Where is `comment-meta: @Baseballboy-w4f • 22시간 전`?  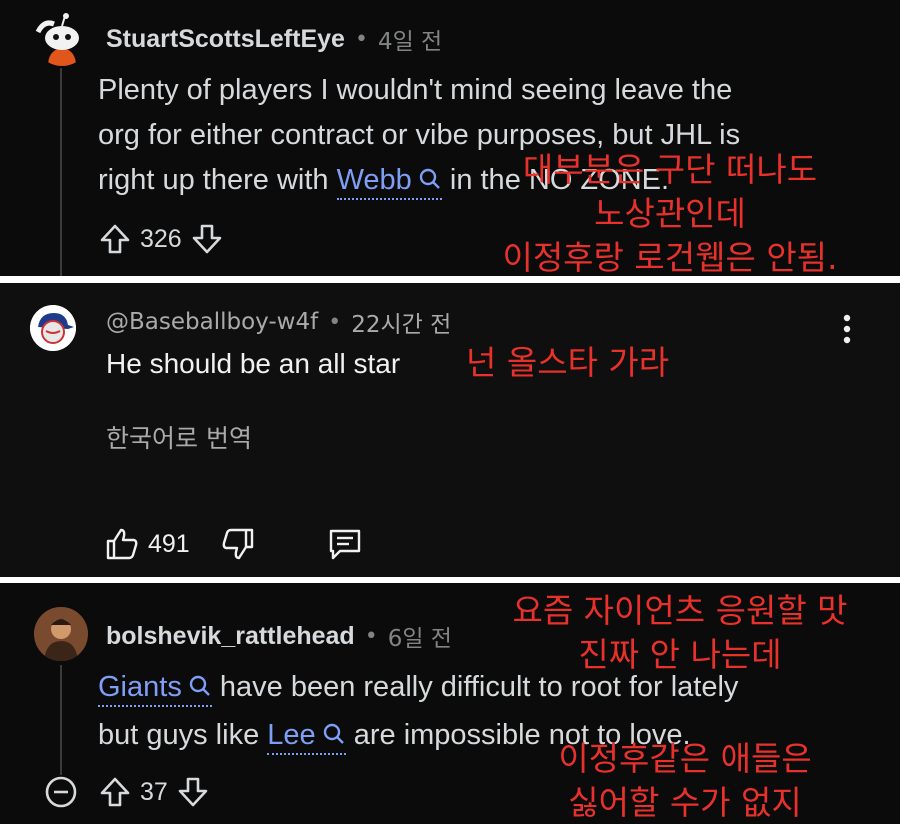 comment-meta: @Baseballboy-w4f • 22시간 전 is located at coordinates (278, 322).